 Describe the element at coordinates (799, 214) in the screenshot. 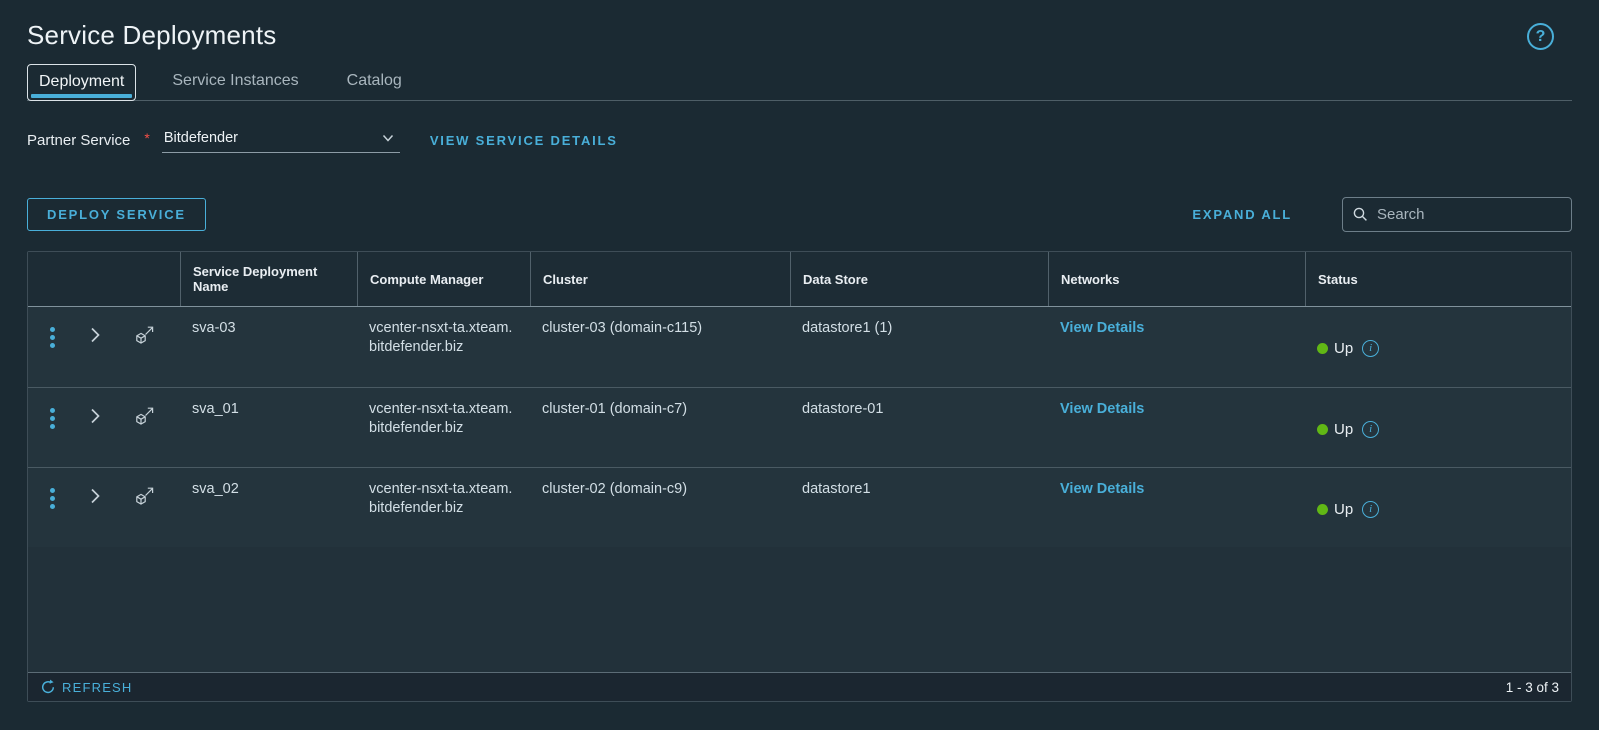

I see `toolbar: DEPLOY SERVICE EXPAND ALL` at that location.